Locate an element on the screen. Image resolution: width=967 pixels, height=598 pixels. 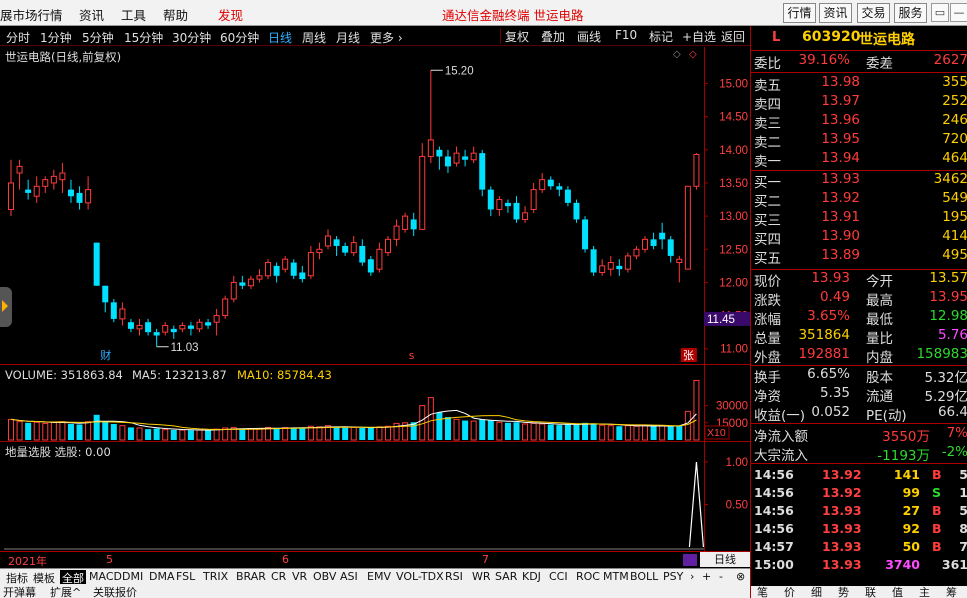
period-60min: 60分钟 is located at coordinates (239, 37).